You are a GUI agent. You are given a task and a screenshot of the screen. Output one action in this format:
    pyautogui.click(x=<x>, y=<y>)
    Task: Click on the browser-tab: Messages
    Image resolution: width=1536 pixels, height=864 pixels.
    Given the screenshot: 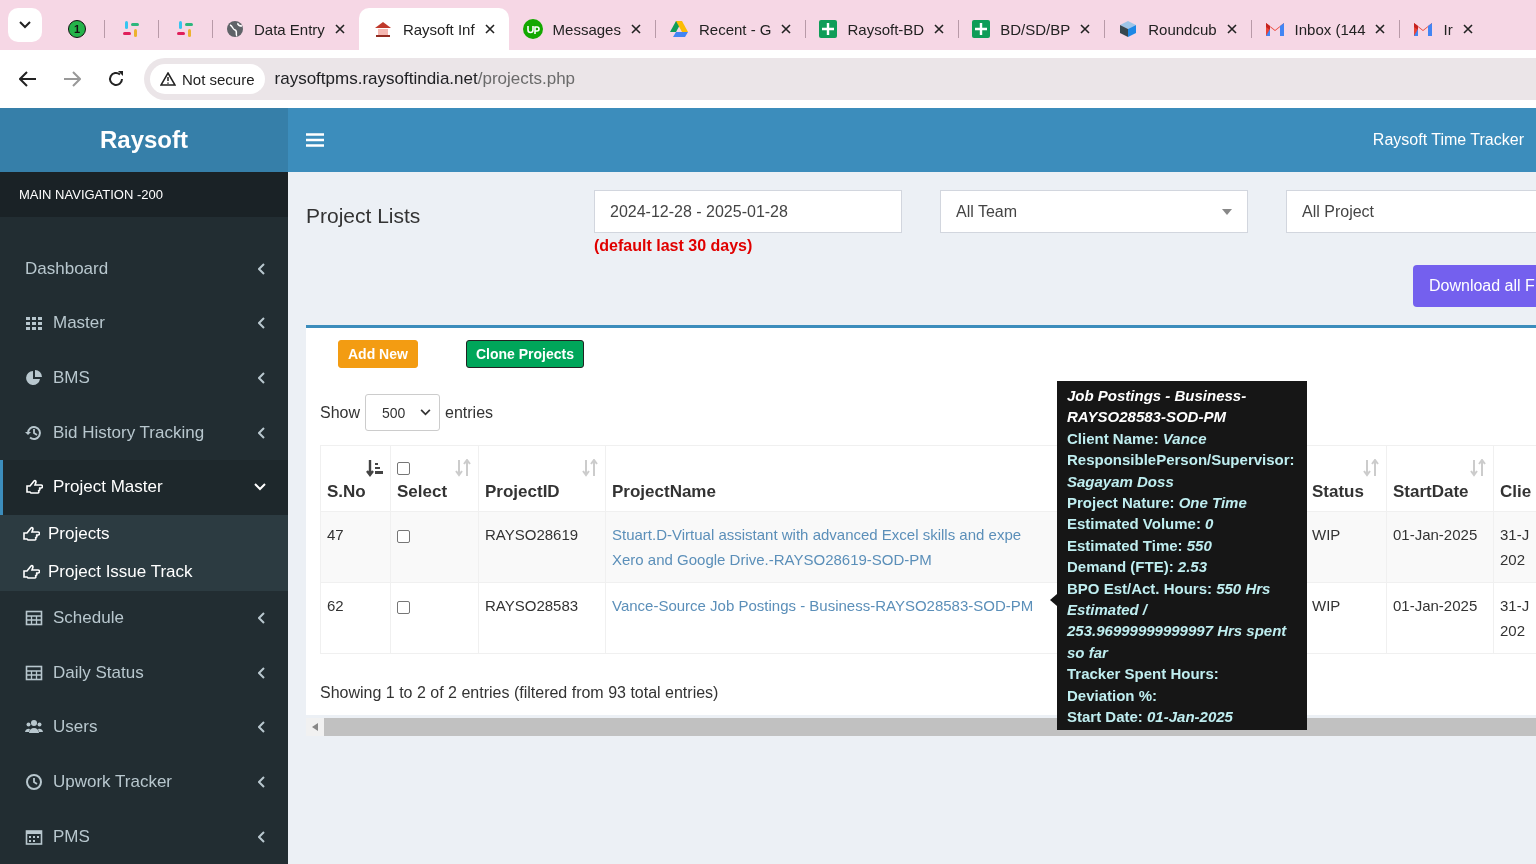 What is the action you would take?
    pyautogui.click(x=581, y=29)
    